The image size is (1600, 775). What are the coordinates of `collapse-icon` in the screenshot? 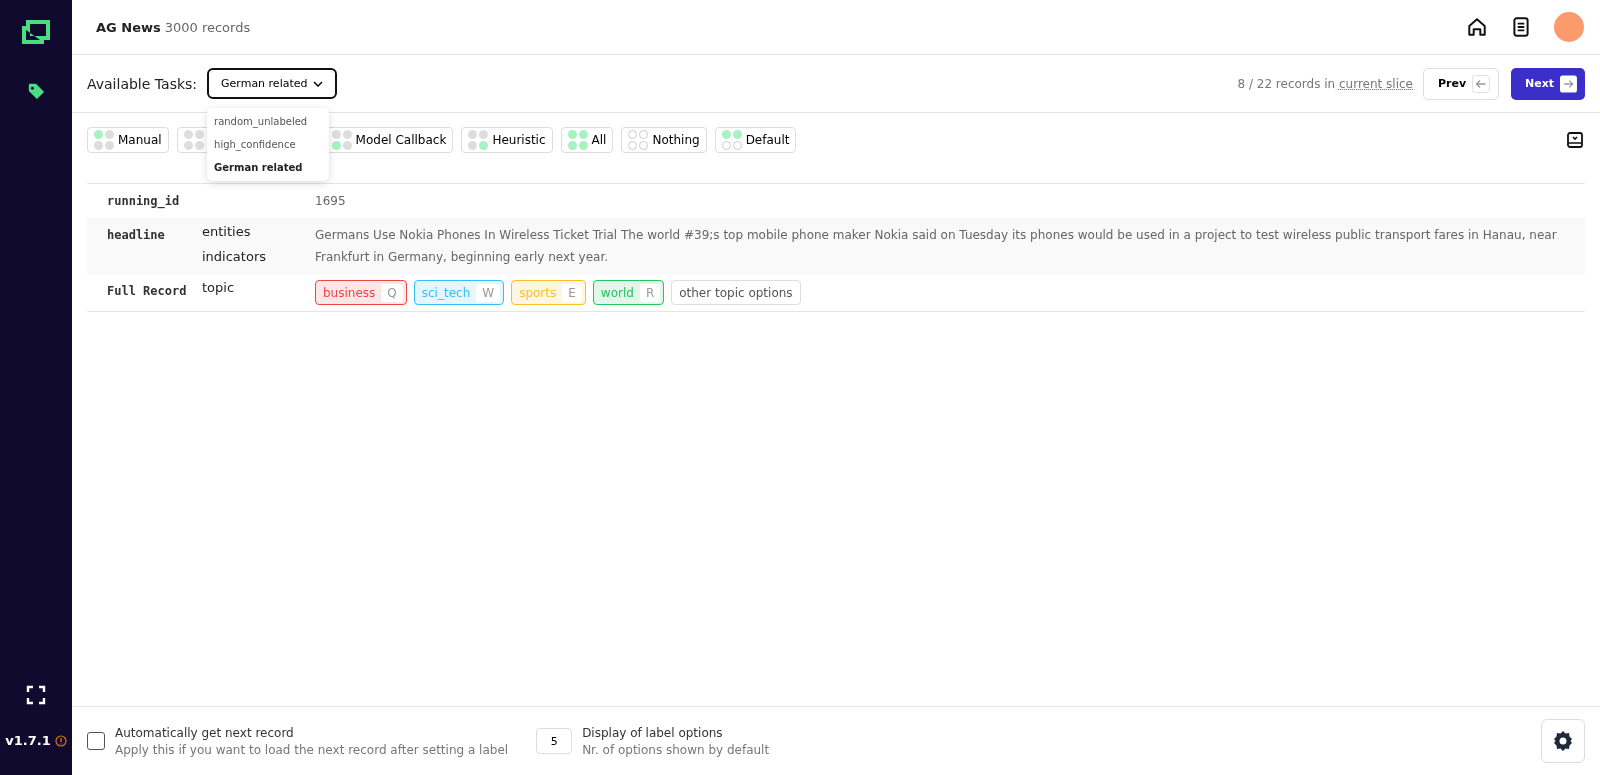 It's located at (1575, 140).